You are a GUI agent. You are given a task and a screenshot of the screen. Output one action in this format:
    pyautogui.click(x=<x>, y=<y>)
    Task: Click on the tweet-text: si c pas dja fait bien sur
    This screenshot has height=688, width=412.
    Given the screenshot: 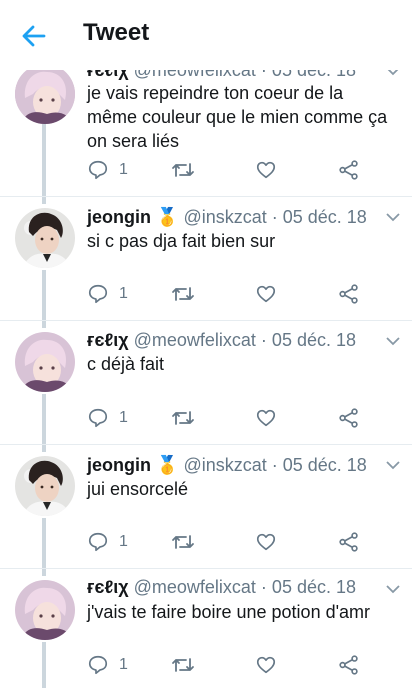 What is the action you would take?
    pyautogui.click(x=181, y=241)
    